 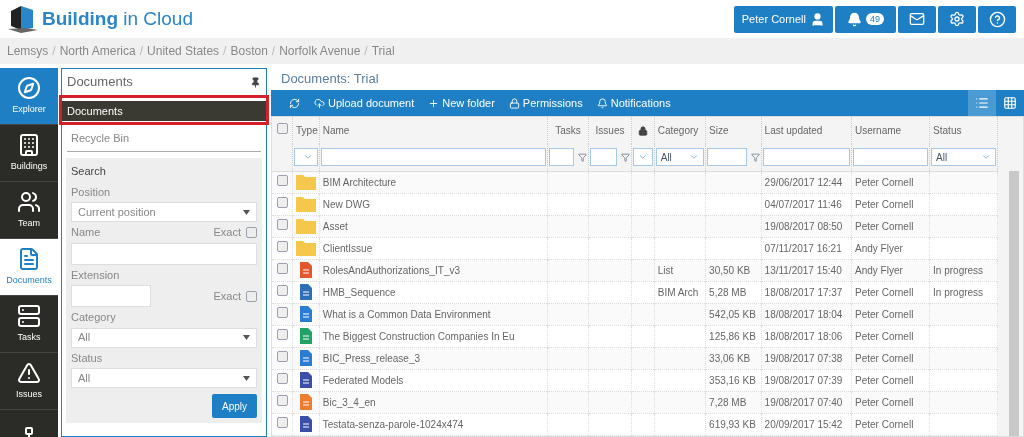 I want to click on file-name-cell: Bic_3_4_en, so click(x=349, y=402).